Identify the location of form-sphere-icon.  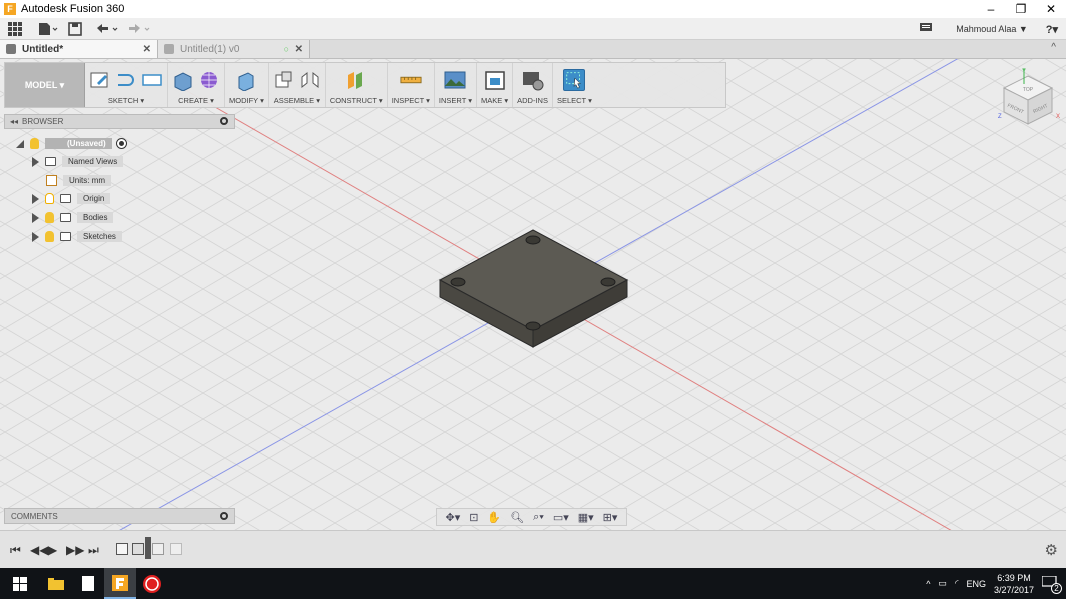
(209, 80).